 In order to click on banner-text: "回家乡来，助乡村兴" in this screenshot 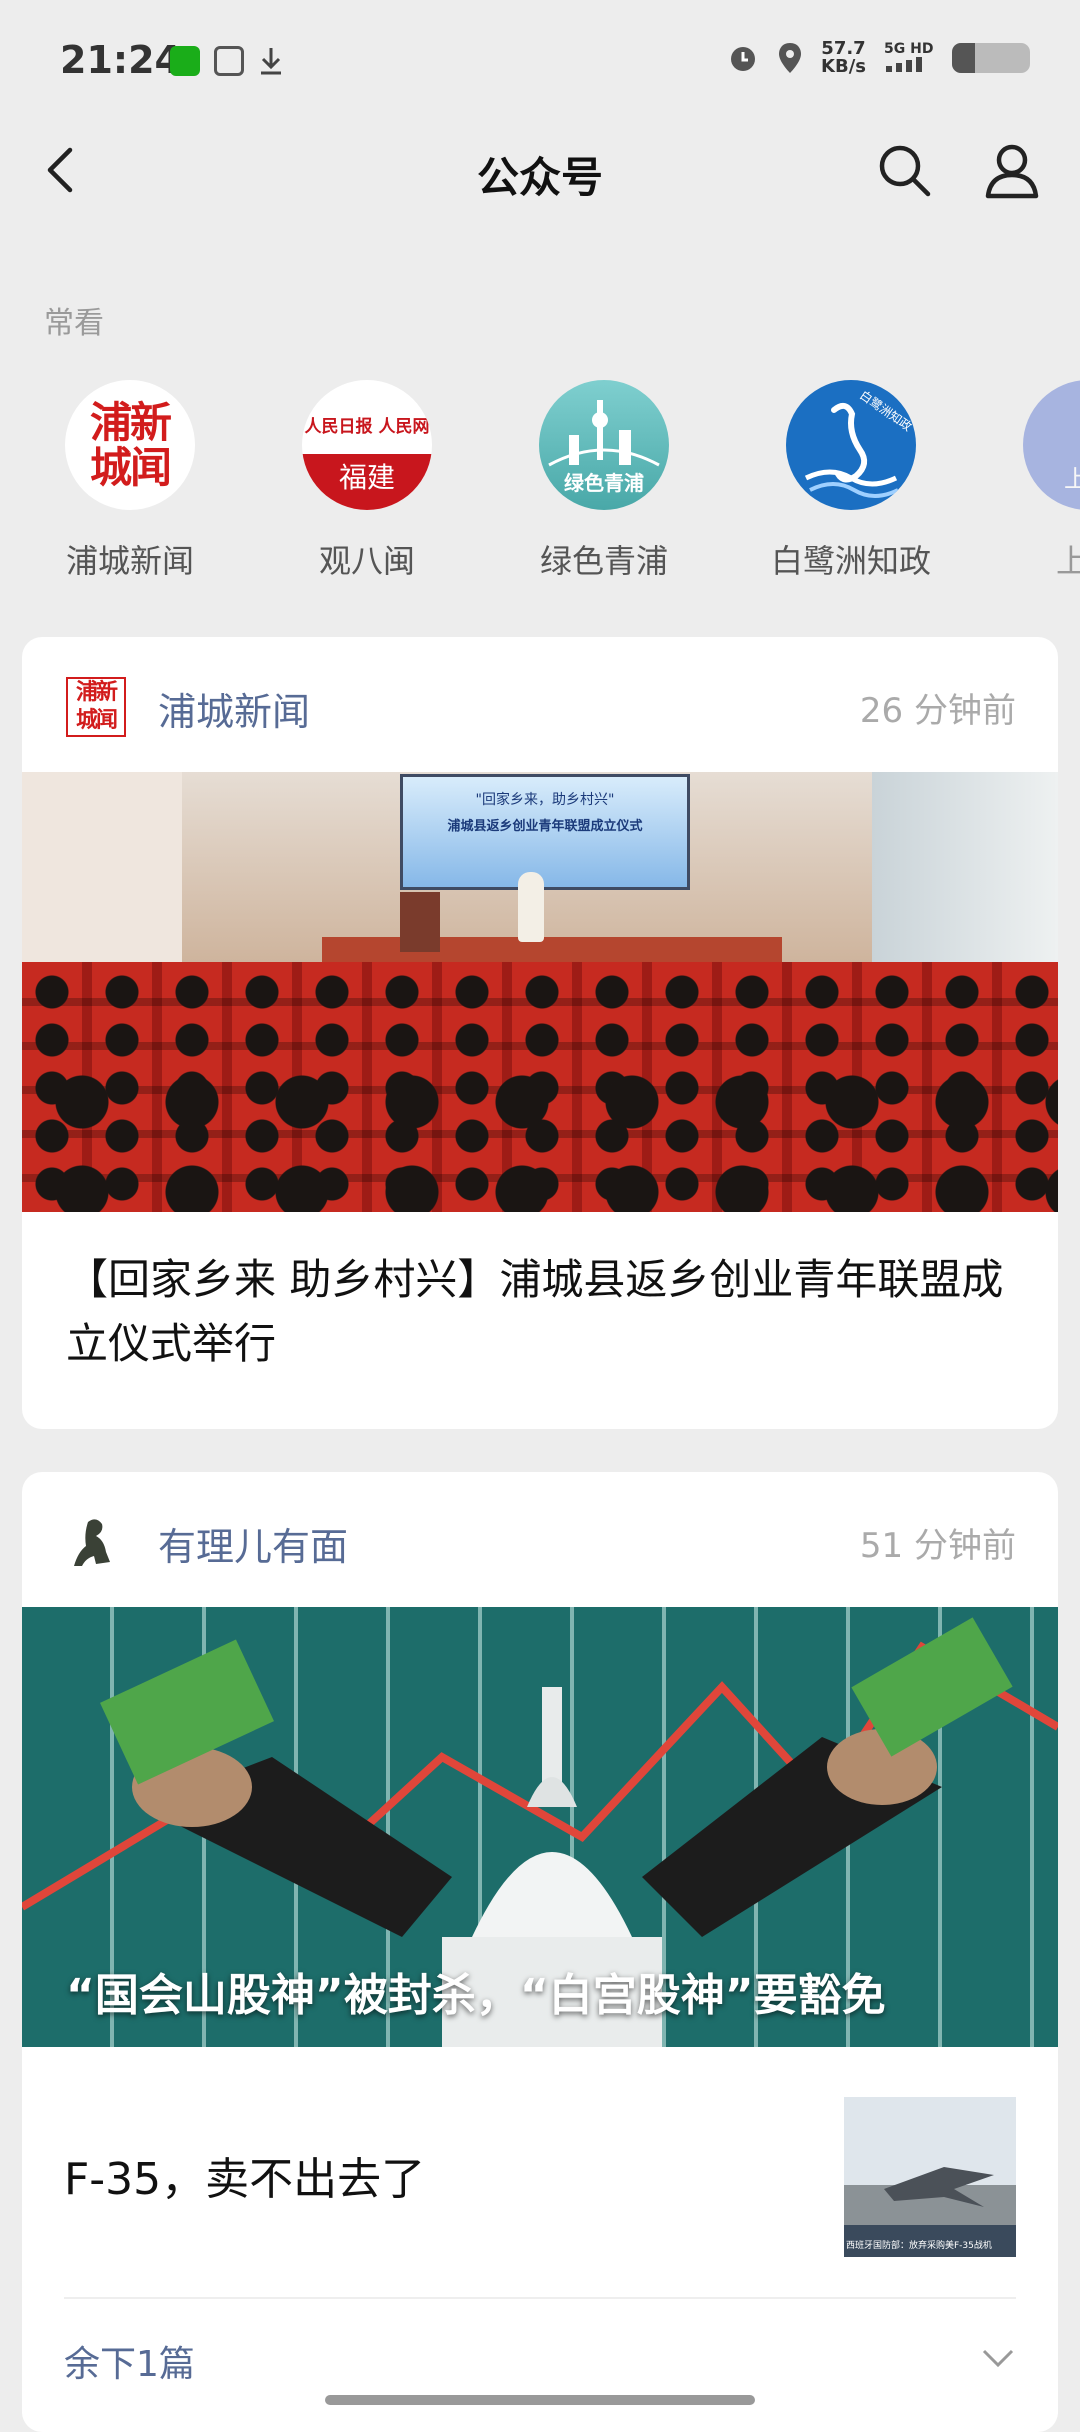, I will do `click(545, 800)`.